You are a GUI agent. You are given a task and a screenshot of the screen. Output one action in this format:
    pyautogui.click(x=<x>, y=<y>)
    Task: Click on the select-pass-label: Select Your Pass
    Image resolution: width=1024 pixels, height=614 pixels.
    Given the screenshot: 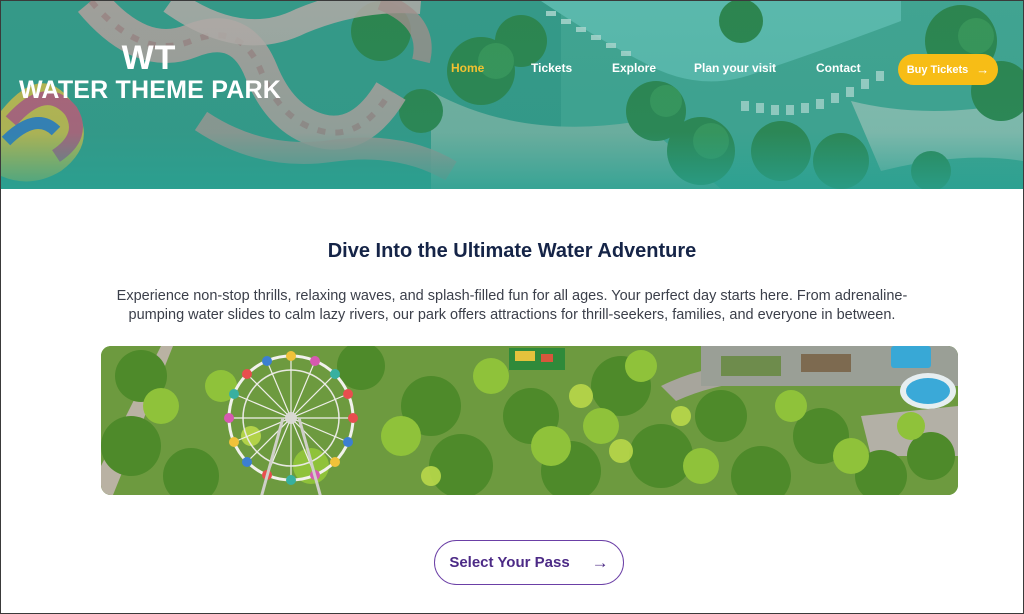 What is the action you would take?
    pyautogui.click(x=509, y=562)
    